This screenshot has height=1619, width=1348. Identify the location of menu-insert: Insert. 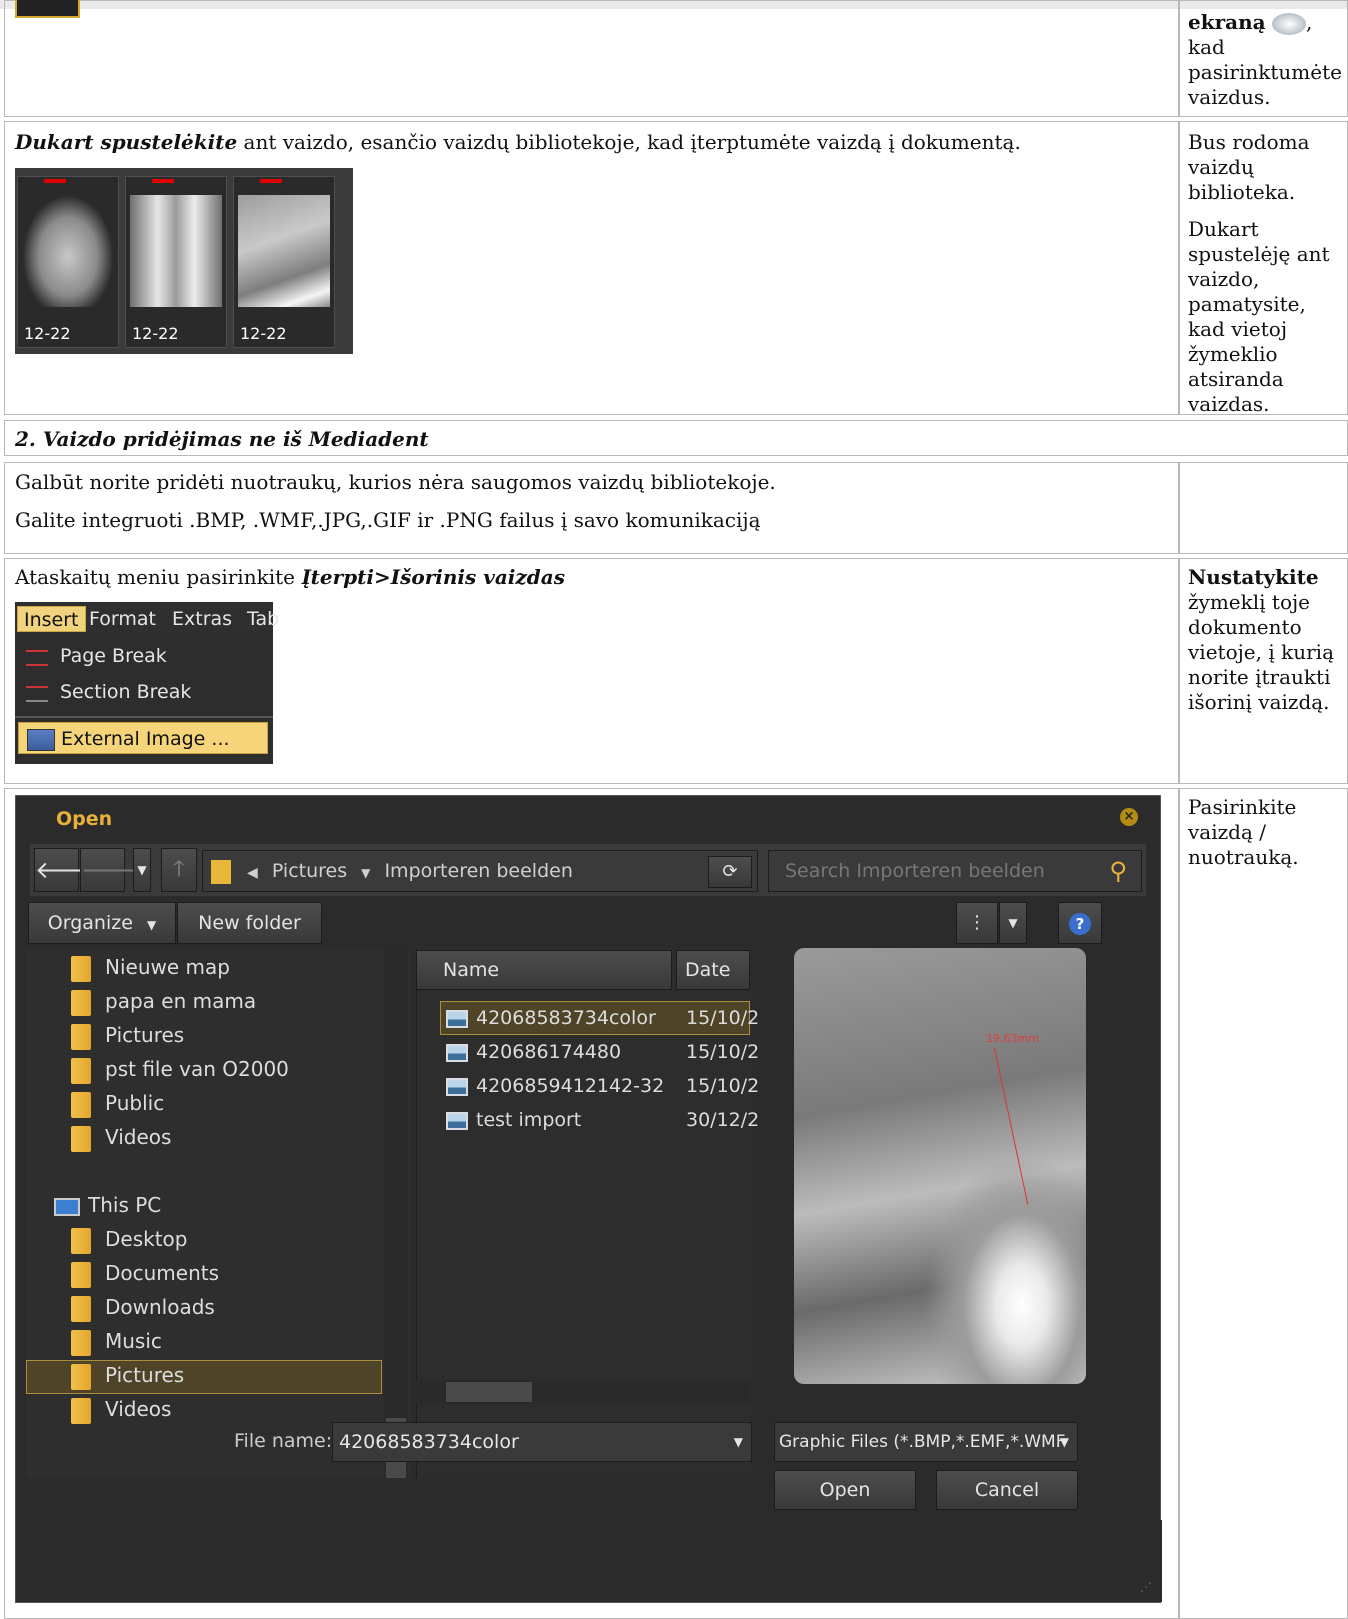
(51, 619).